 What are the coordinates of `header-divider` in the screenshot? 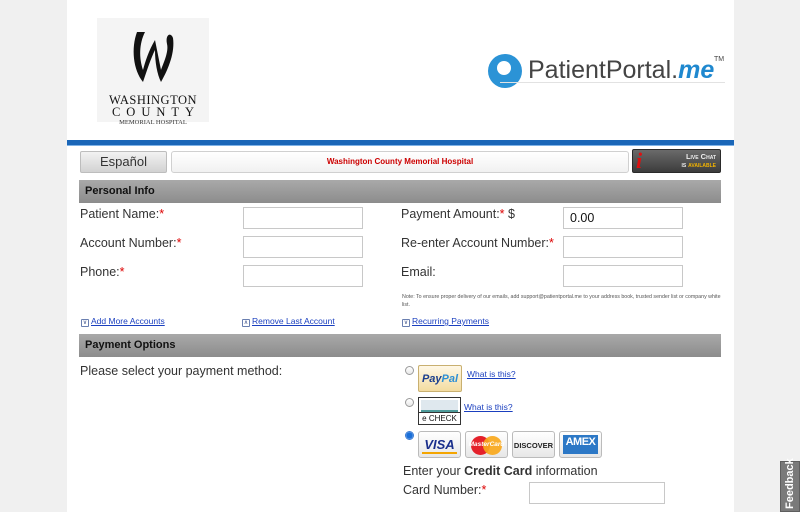 It's located at (400, 143).